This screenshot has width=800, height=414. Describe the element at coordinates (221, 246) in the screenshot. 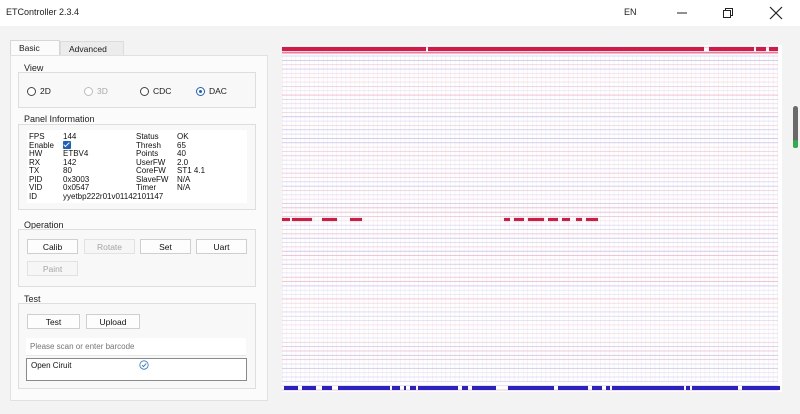

I see `uart-button: Uart` at that location.